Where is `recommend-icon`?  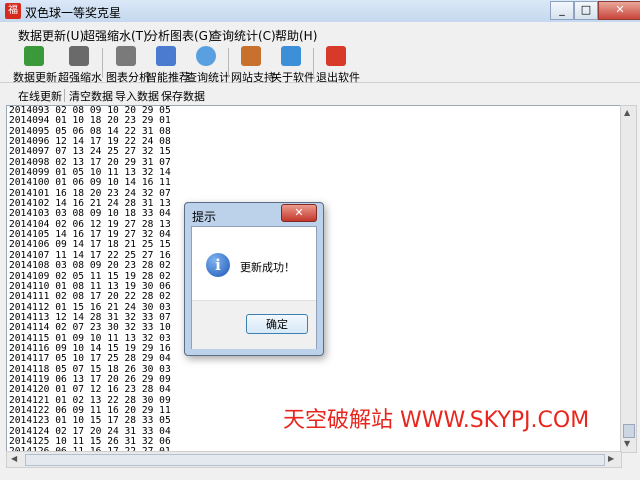
recommend-icon is located at coordinates (166, 56).